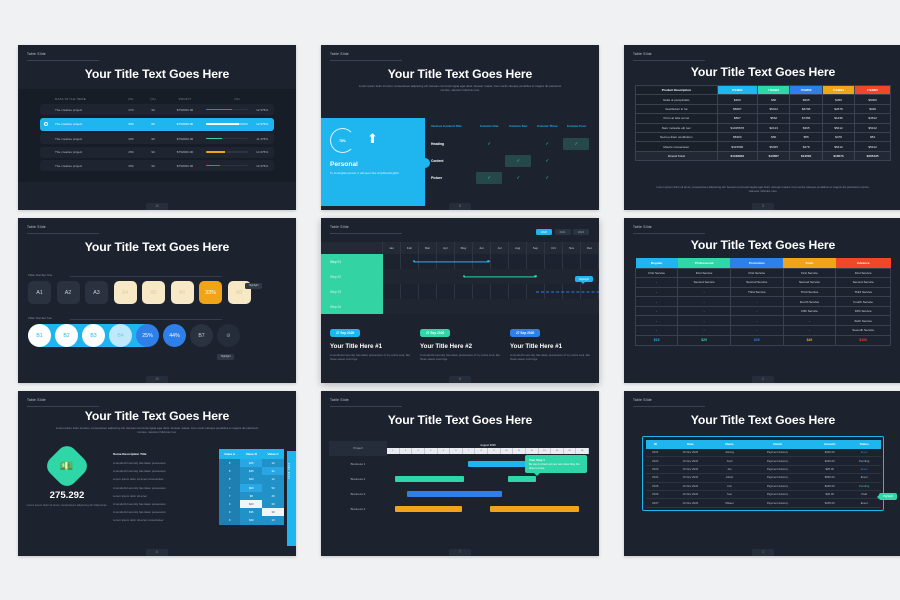 The width and height of the screenshot is (900, 600). Describe the element at coordinates (225, 357) in the screenshot. I see `highlight-badge-two: Highlight` at that location.